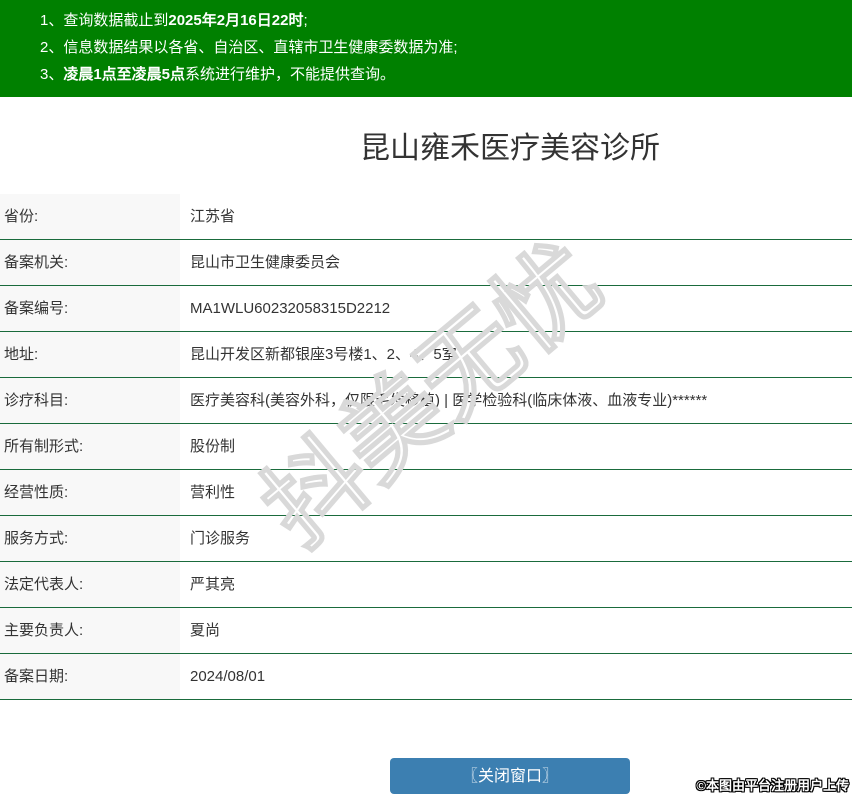 This screenshot has height=796, width=852. What do you see at coordinates (516, 262) in the screenshot?
I see `row-value: 昆山市卫生健康委员会` at bounding box center [516, 262].